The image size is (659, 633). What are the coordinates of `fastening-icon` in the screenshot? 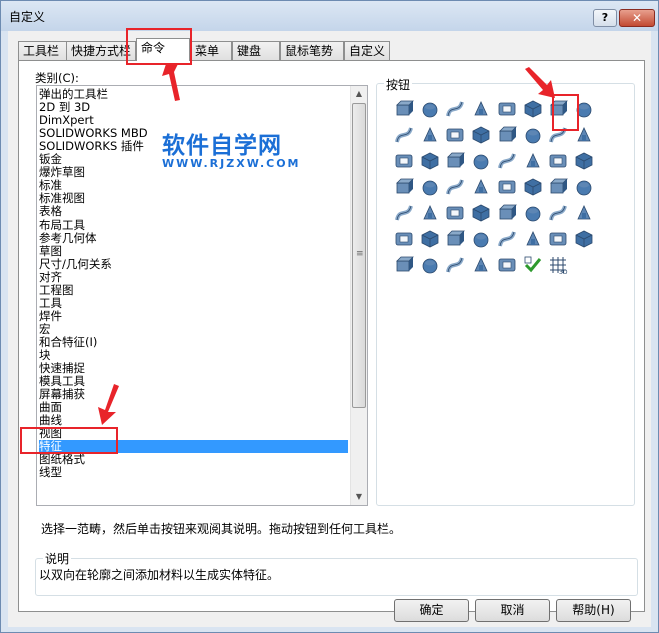 It's located at (533, 239).